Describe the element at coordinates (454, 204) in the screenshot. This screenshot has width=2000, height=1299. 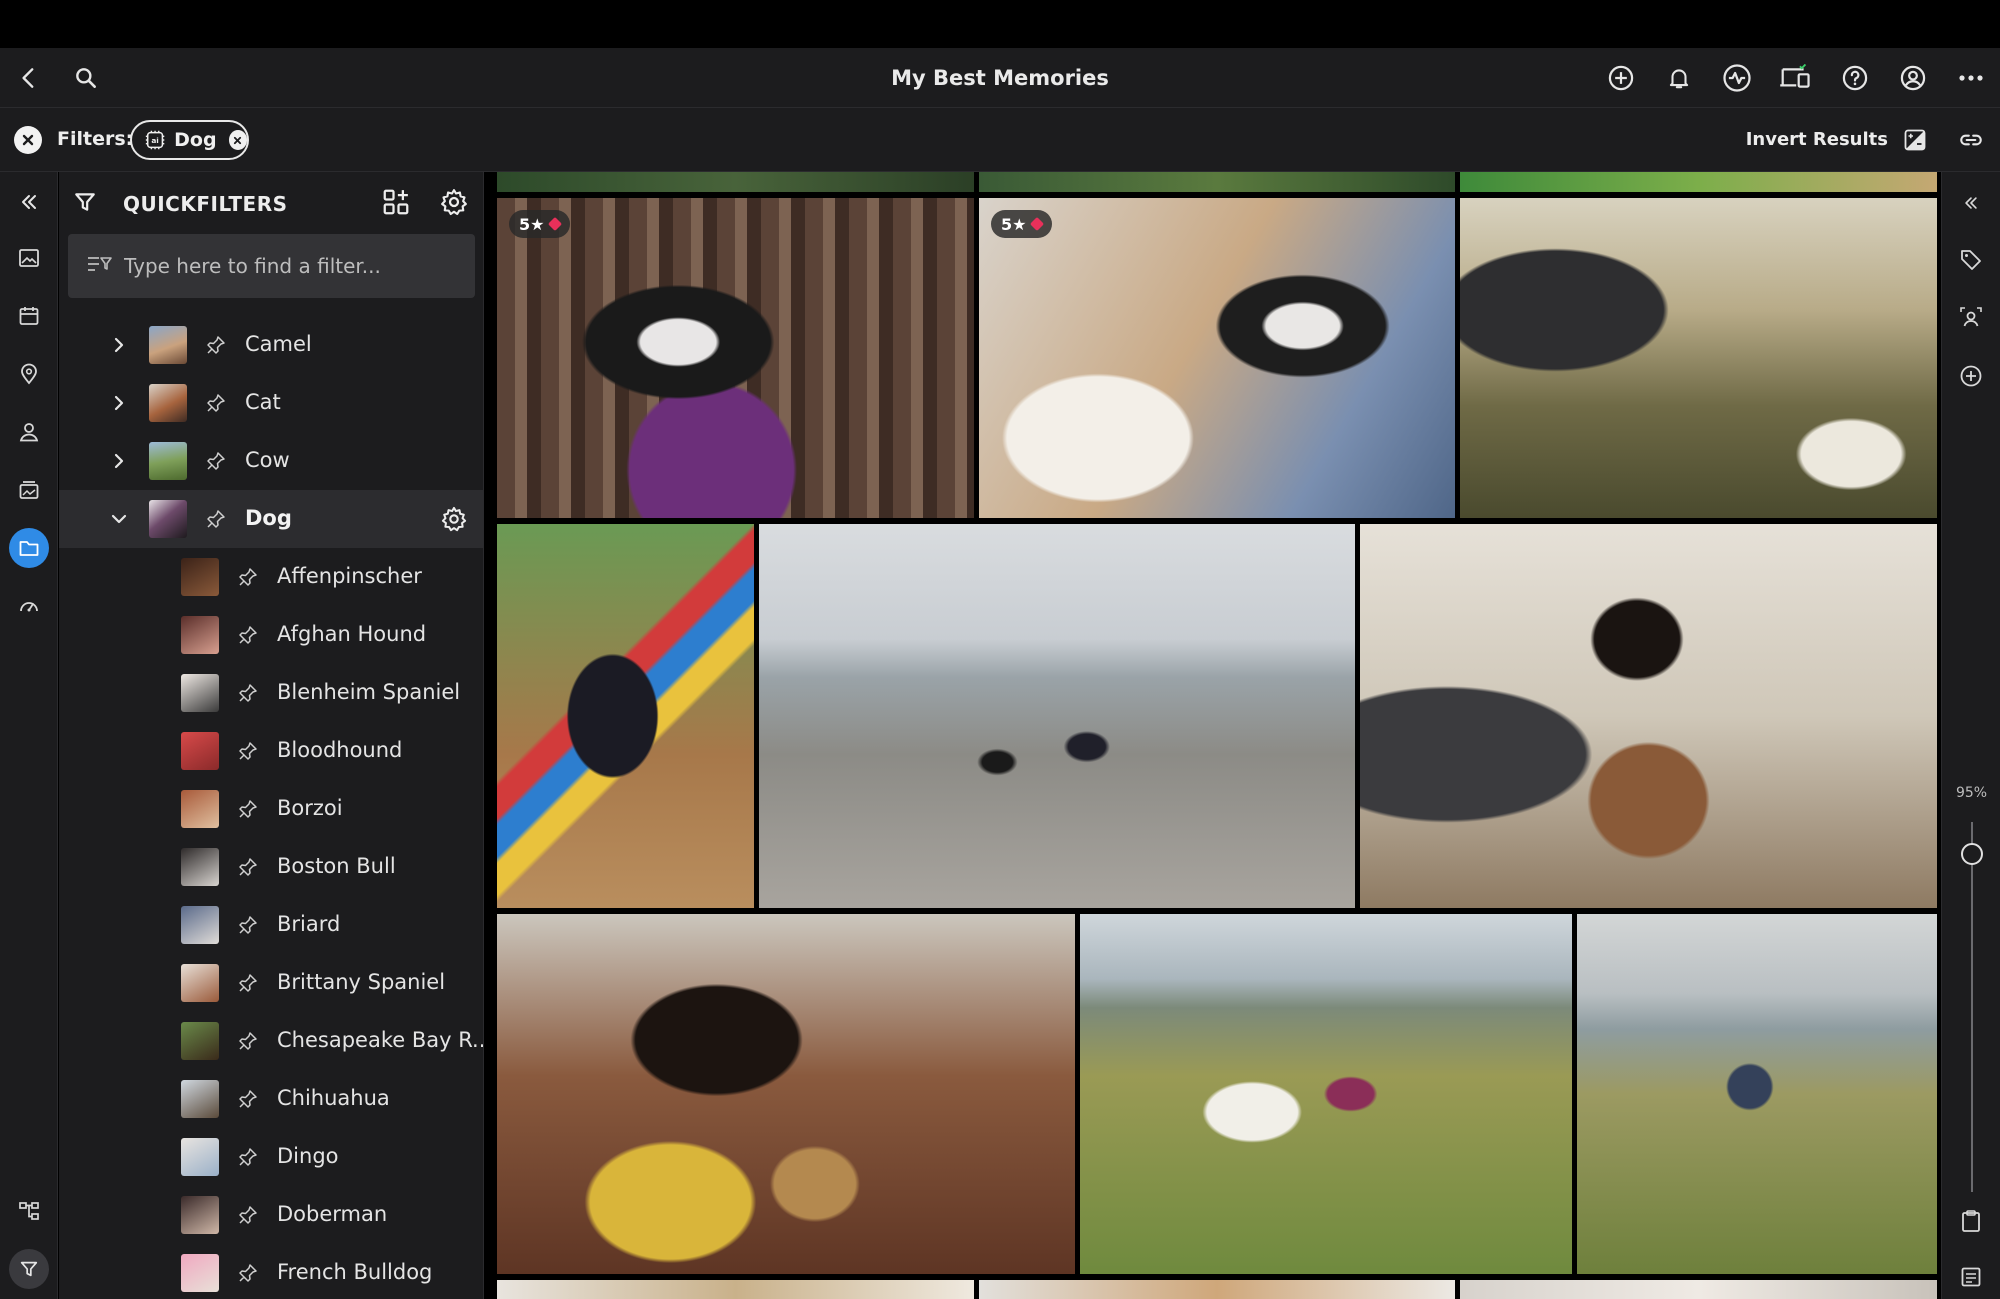
I see `settings-gear-icon` at that location.